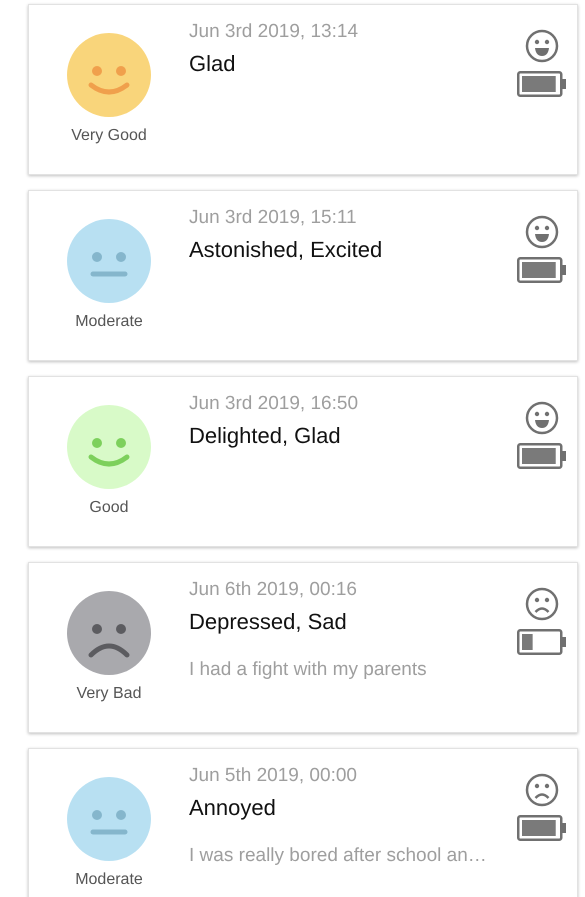  Describe the element at coordinates (273, 776) in the screenshot. I see `entry-date: Jun 5th 2019, 00:00` at that location.